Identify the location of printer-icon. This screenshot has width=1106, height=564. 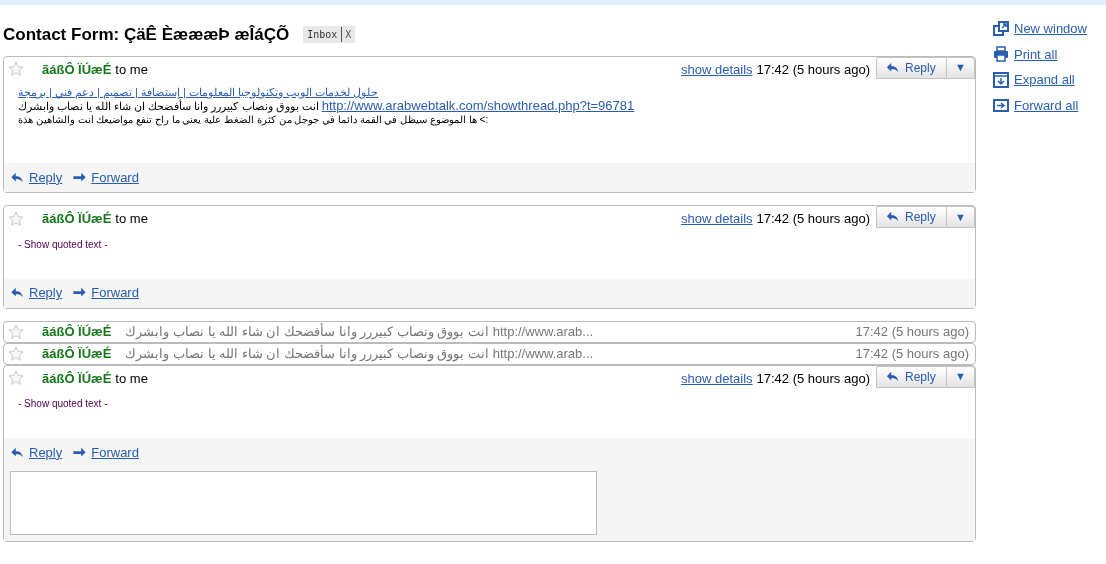
(1001, 54).